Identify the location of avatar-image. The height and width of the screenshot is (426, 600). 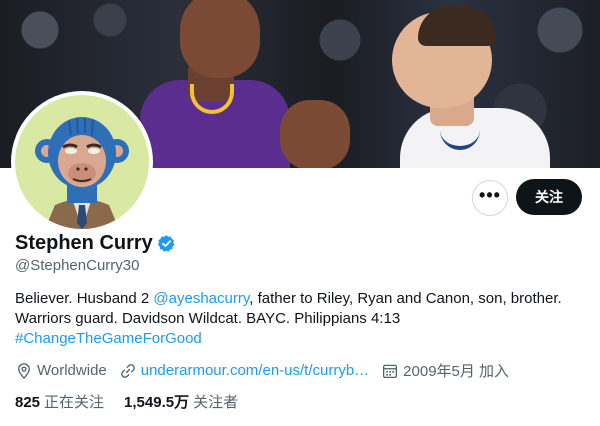
(82, 162).